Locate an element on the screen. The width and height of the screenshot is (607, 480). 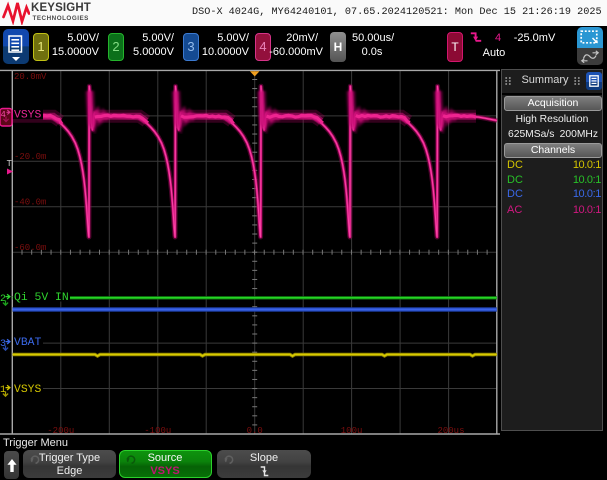
svg-text: 20.0mV is located at coordinates (30, 77).